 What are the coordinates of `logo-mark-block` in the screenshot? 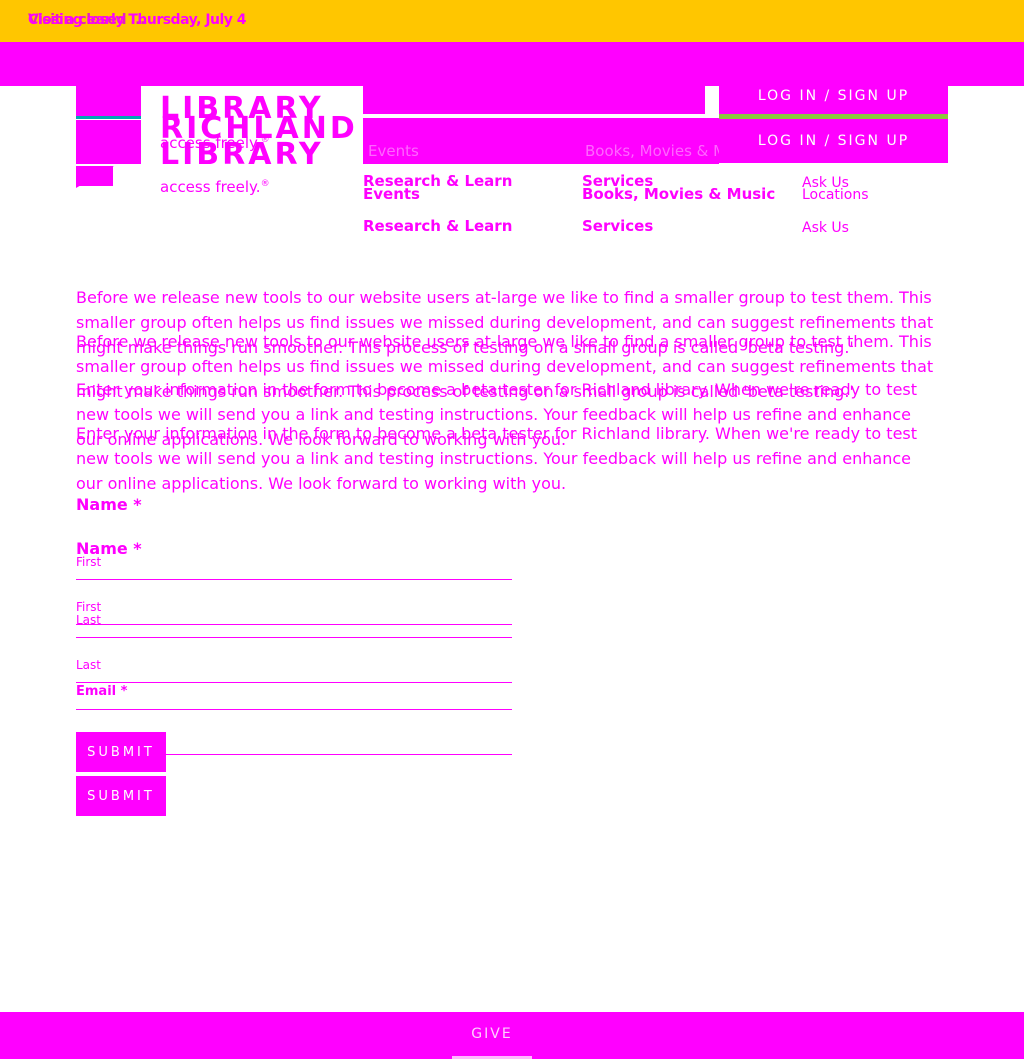 It's located at (108, 142).